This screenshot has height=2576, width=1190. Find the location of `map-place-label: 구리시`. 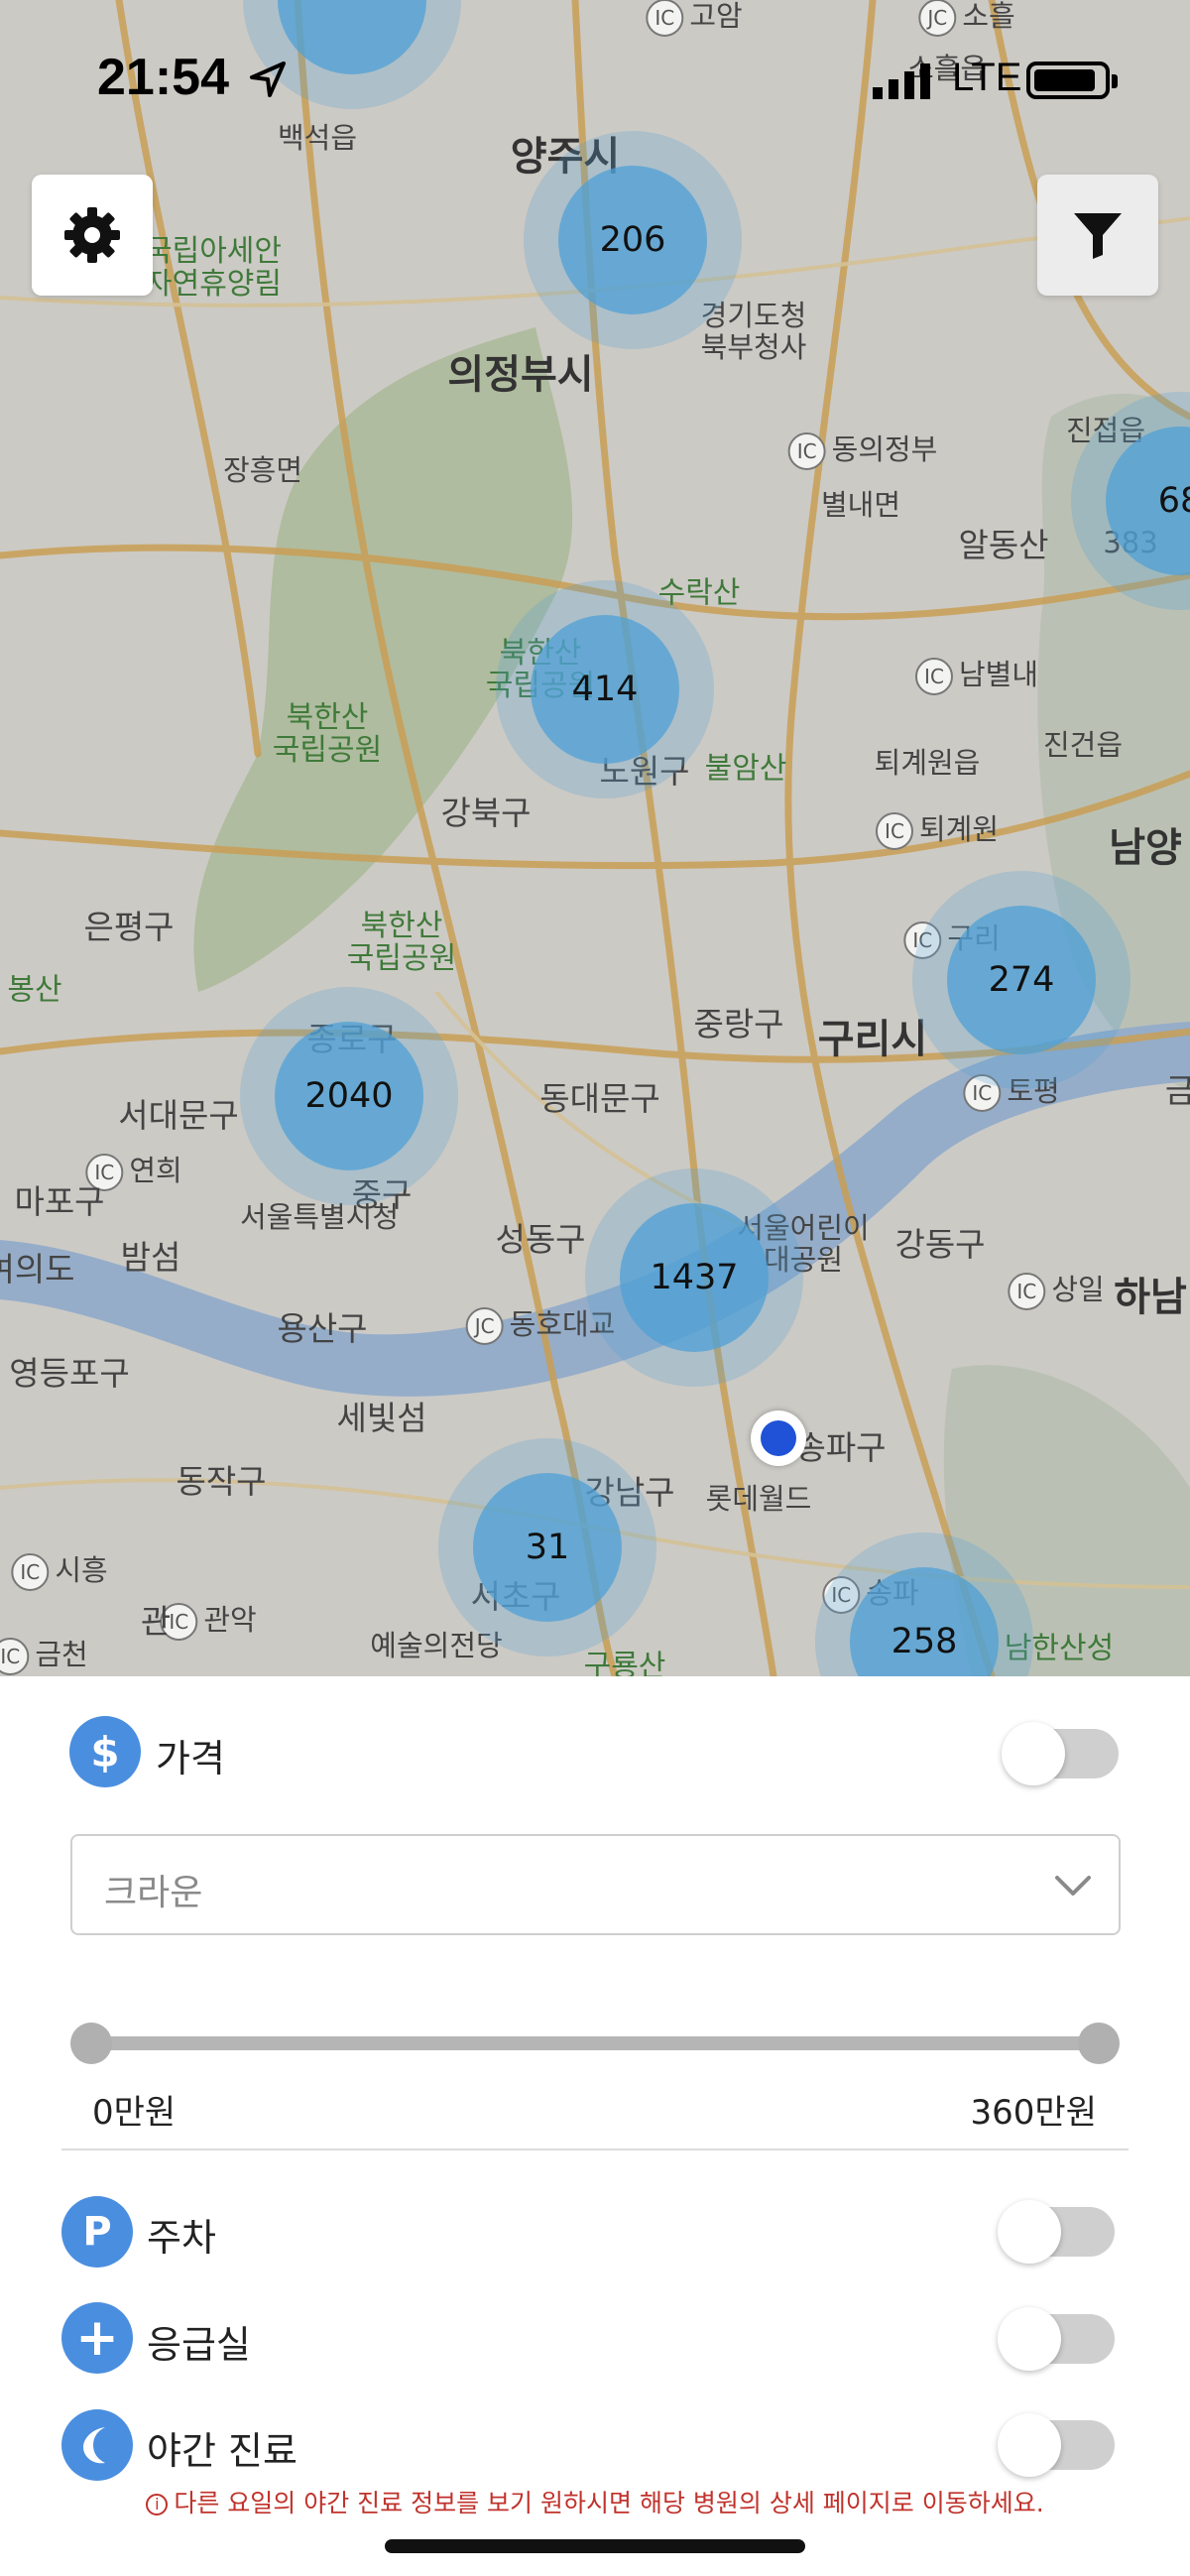

map-place-label: 구리시 is located at coordinates (872, 1039).